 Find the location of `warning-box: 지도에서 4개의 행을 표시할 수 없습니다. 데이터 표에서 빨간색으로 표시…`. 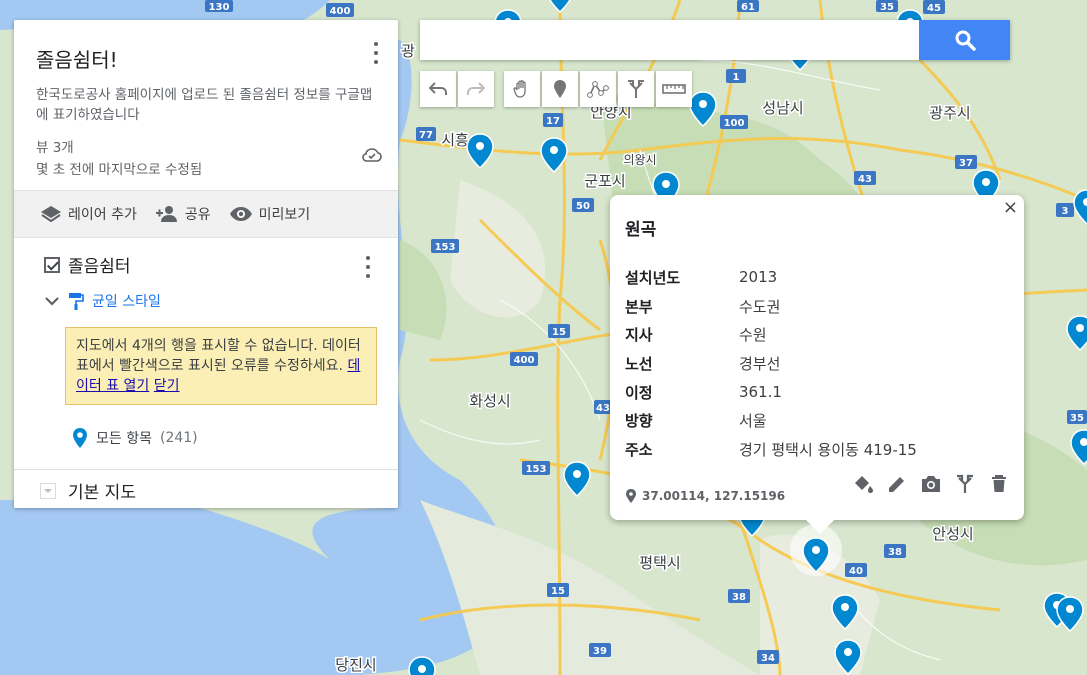

warning-box: 지도에서 4개의 행을 표시할 수 없습니다. 데이터 표에서 빨간색으로 표시… is located at coordinates (221, 366).